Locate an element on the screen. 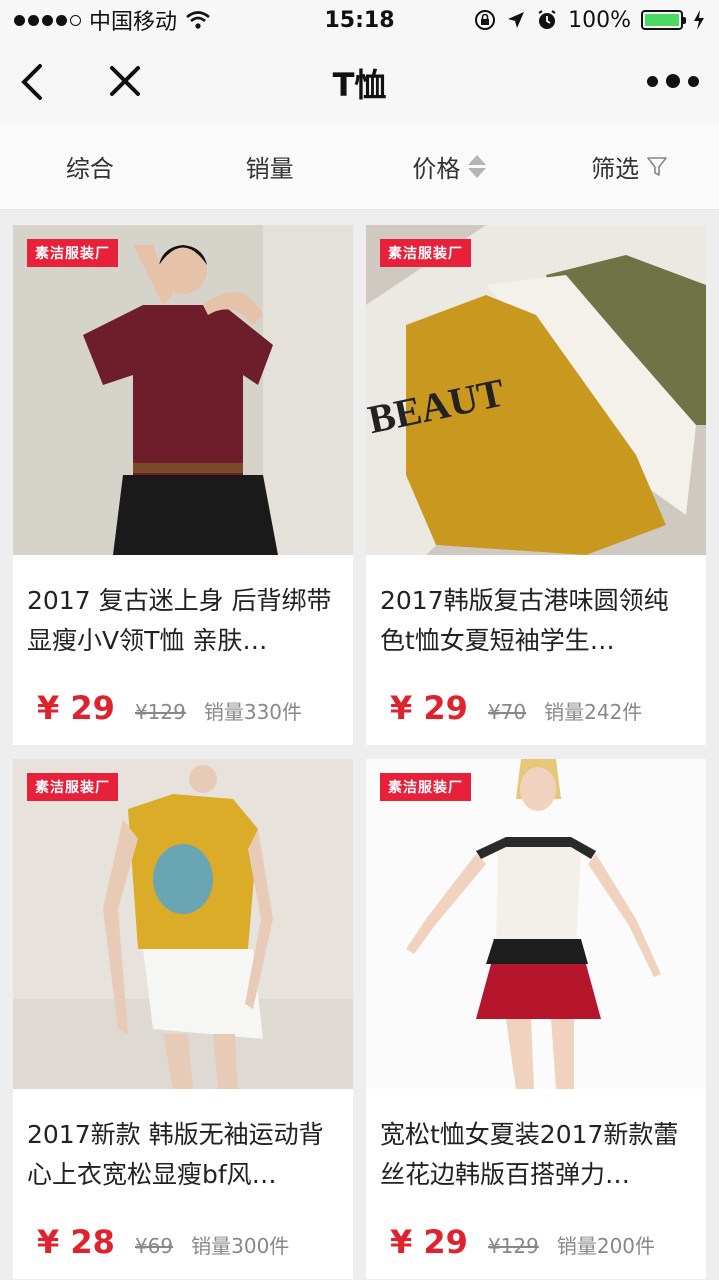  close-icon is located at coordinates (125, 81).